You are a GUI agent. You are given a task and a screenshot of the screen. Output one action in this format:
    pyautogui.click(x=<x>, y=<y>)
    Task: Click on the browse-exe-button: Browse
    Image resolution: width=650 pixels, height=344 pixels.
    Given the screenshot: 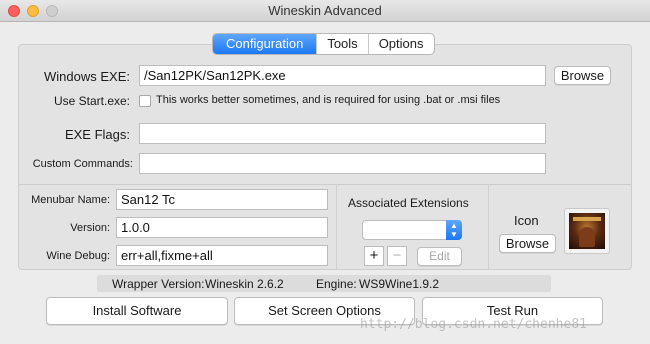 What is the action you would take?
    pyautogui.click(x=582, y=75)
    